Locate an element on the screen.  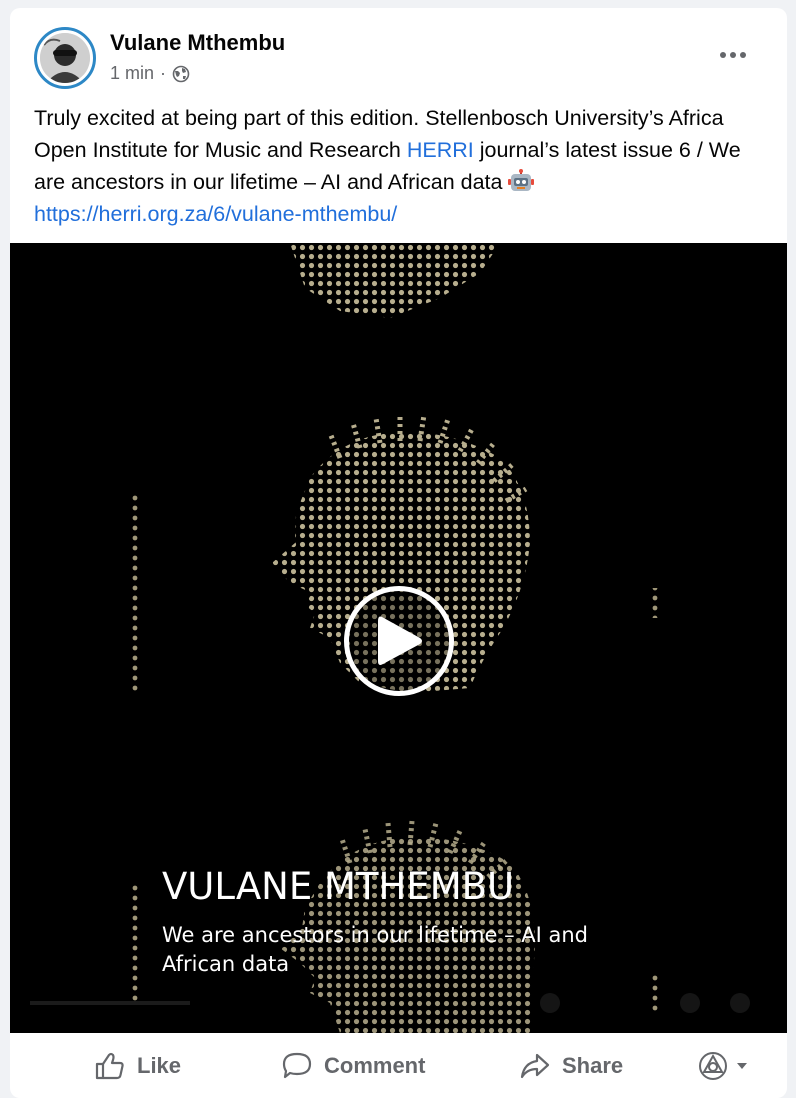
post-meta: 1 min · is located at coordinates (150, 73).